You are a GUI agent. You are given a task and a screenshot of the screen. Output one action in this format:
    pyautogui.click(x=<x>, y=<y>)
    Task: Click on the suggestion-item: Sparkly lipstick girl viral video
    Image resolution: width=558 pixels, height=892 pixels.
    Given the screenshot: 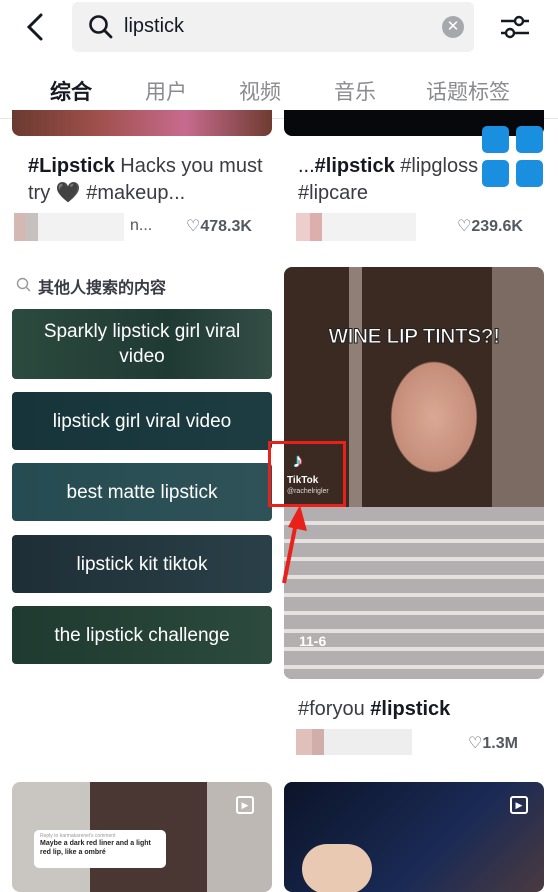 What is the action you would take?
    pyautogui.click(x=142, y=344)
    